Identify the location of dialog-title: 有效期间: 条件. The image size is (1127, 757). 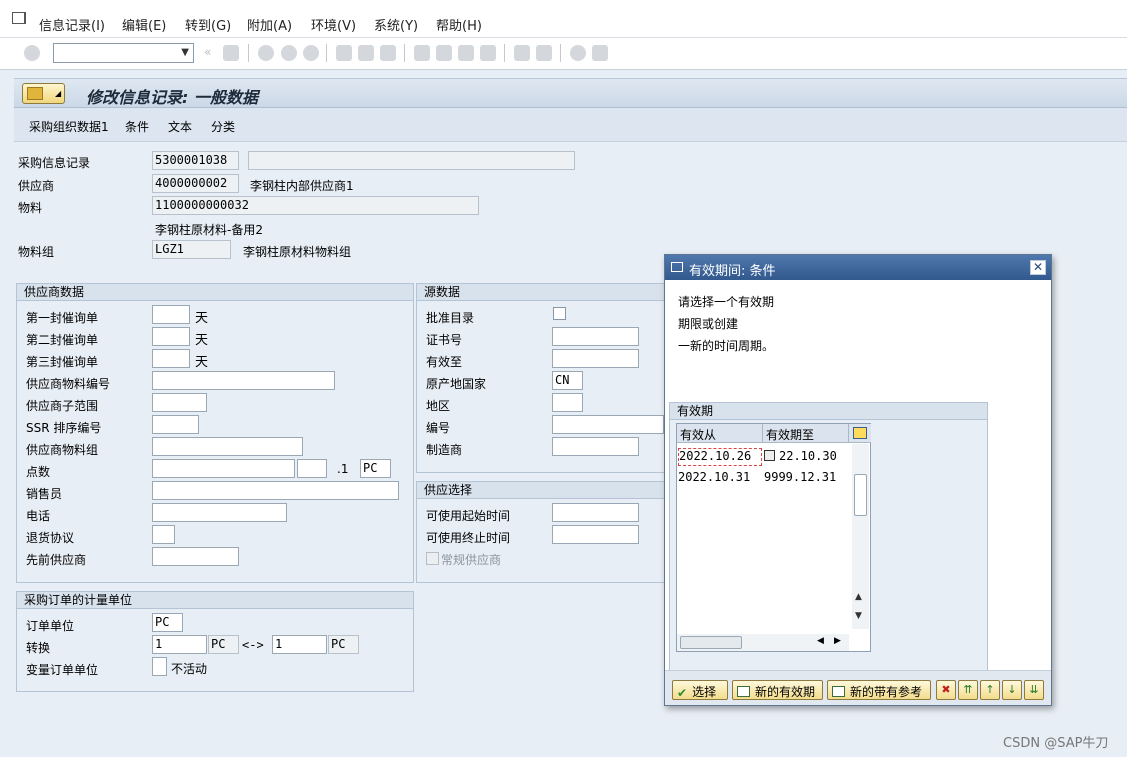
(732, 271).